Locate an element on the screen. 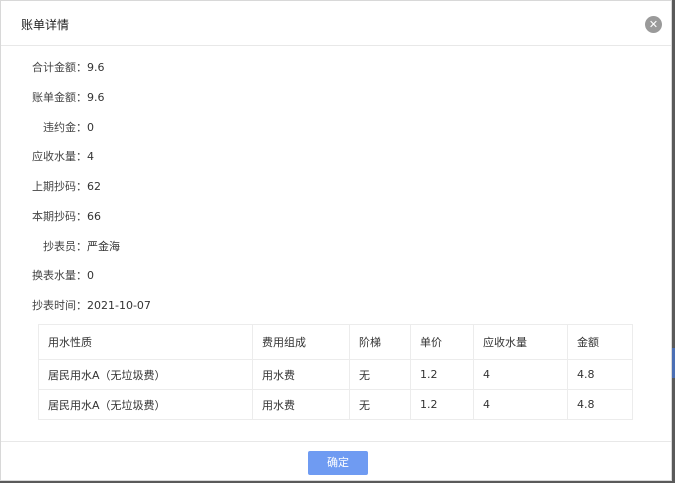  field-value: 4 is located at coordinates (90, 156).